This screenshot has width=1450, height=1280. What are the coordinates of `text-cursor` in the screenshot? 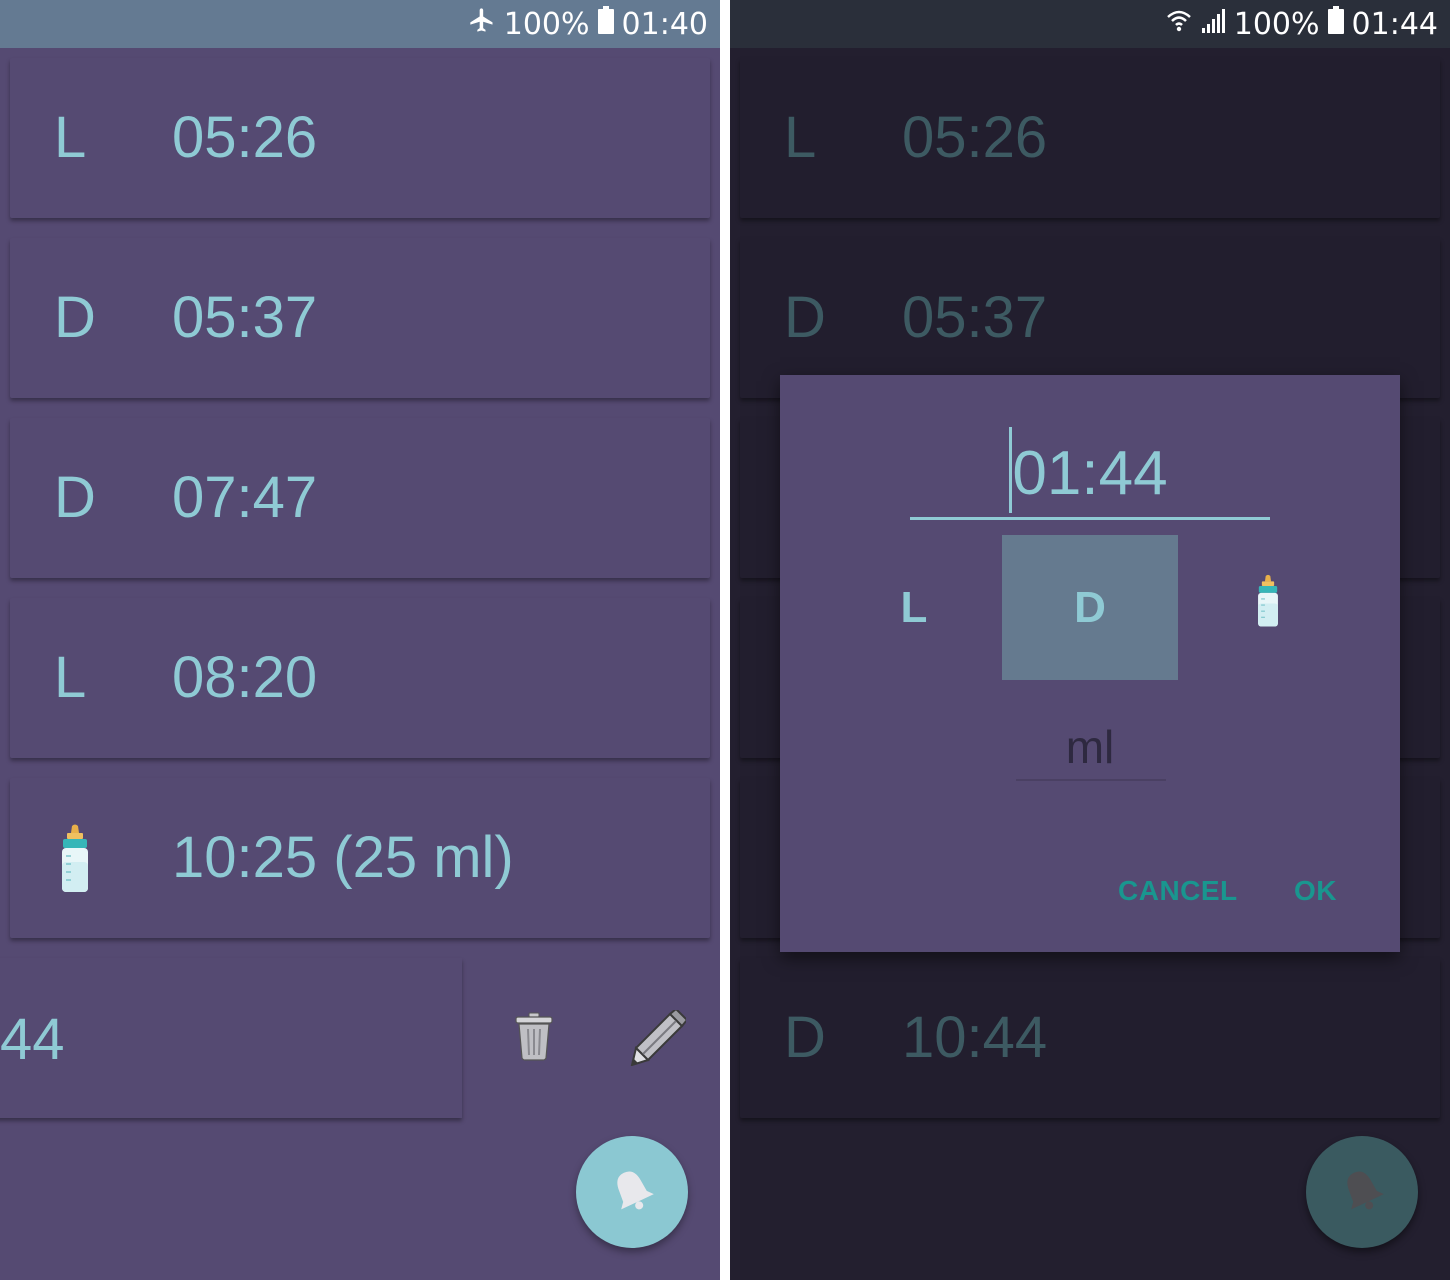 It's located at (1010, 470).